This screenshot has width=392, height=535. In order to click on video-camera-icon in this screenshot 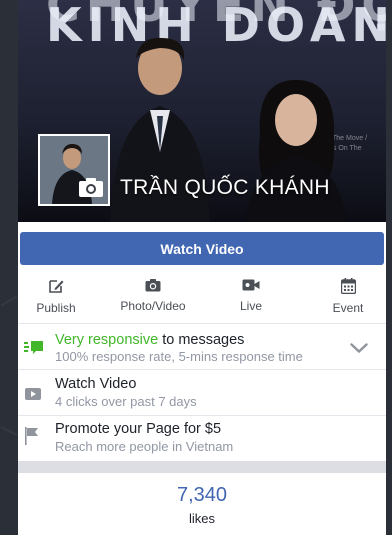, I will do `click(251, 285)`.